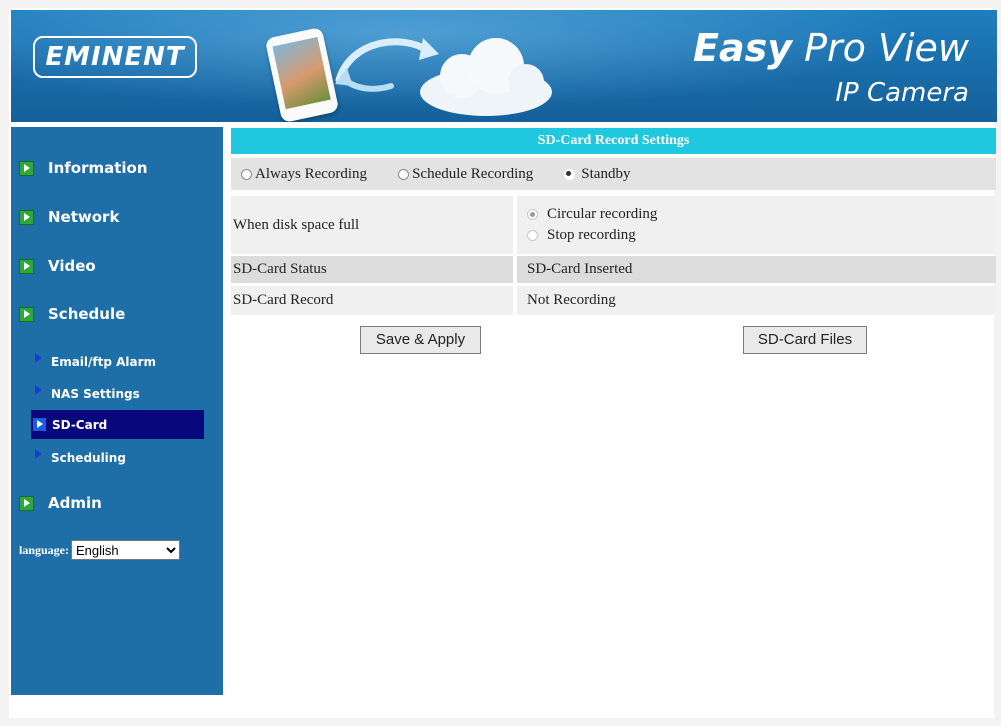 The width and height of the screenshot is (1001, 726). Describe the element at coordinates (83, 168) in the screenshot. I see `sidebar-item-information: Information` at that location.